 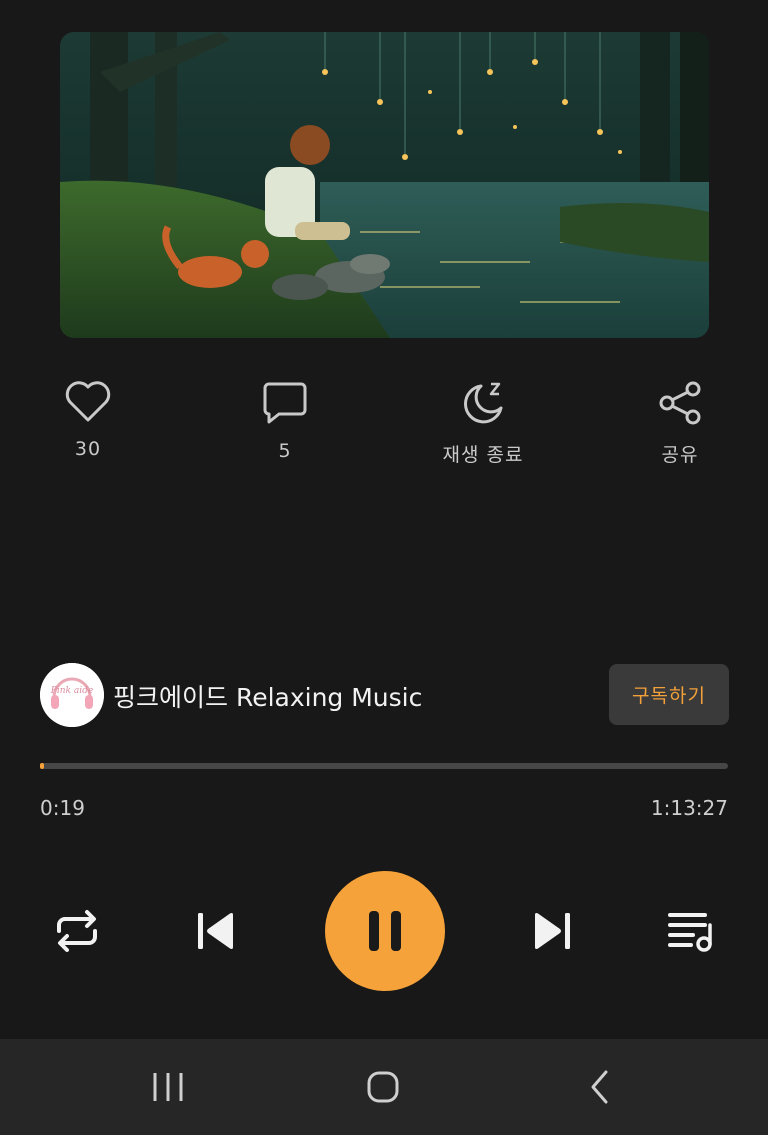 What do you see at coordinates (680, 455) in the screenshot?
I see `share-label: 공유` at bounding box center [680, 455].